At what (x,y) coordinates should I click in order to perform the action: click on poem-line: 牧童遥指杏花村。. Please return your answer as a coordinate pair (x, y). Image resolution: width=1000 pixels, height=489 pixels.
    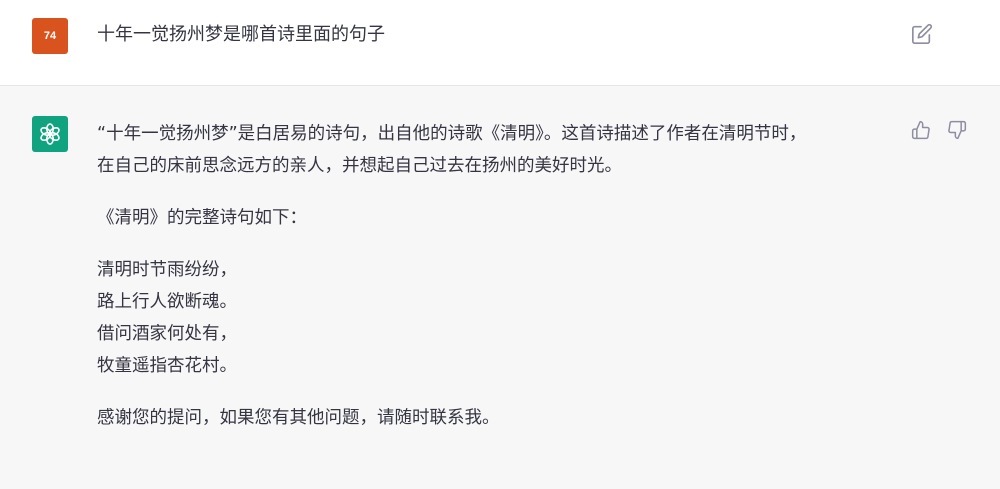
    Looking at the image, I should click on (167, 366).